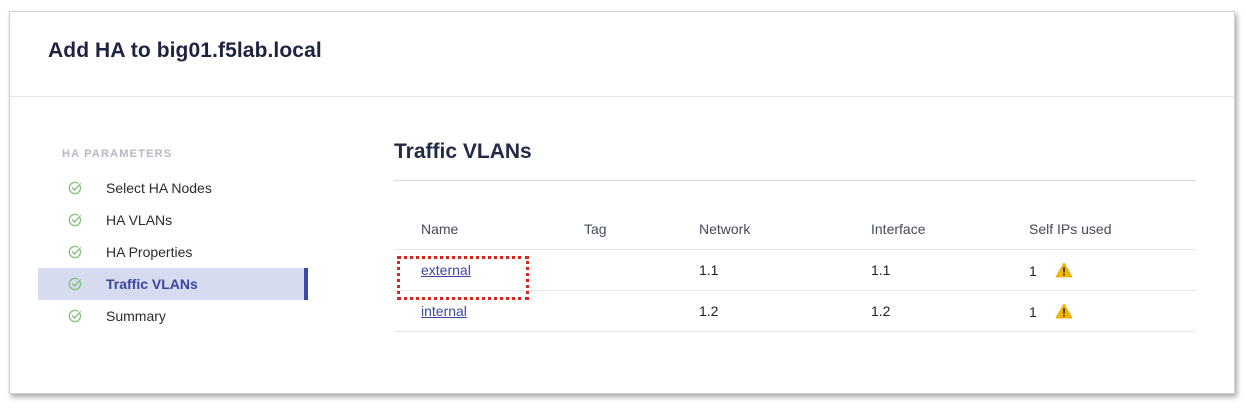  I want to click on step-select-ha-nodes: Select HA Nodes, so click(171, 188).